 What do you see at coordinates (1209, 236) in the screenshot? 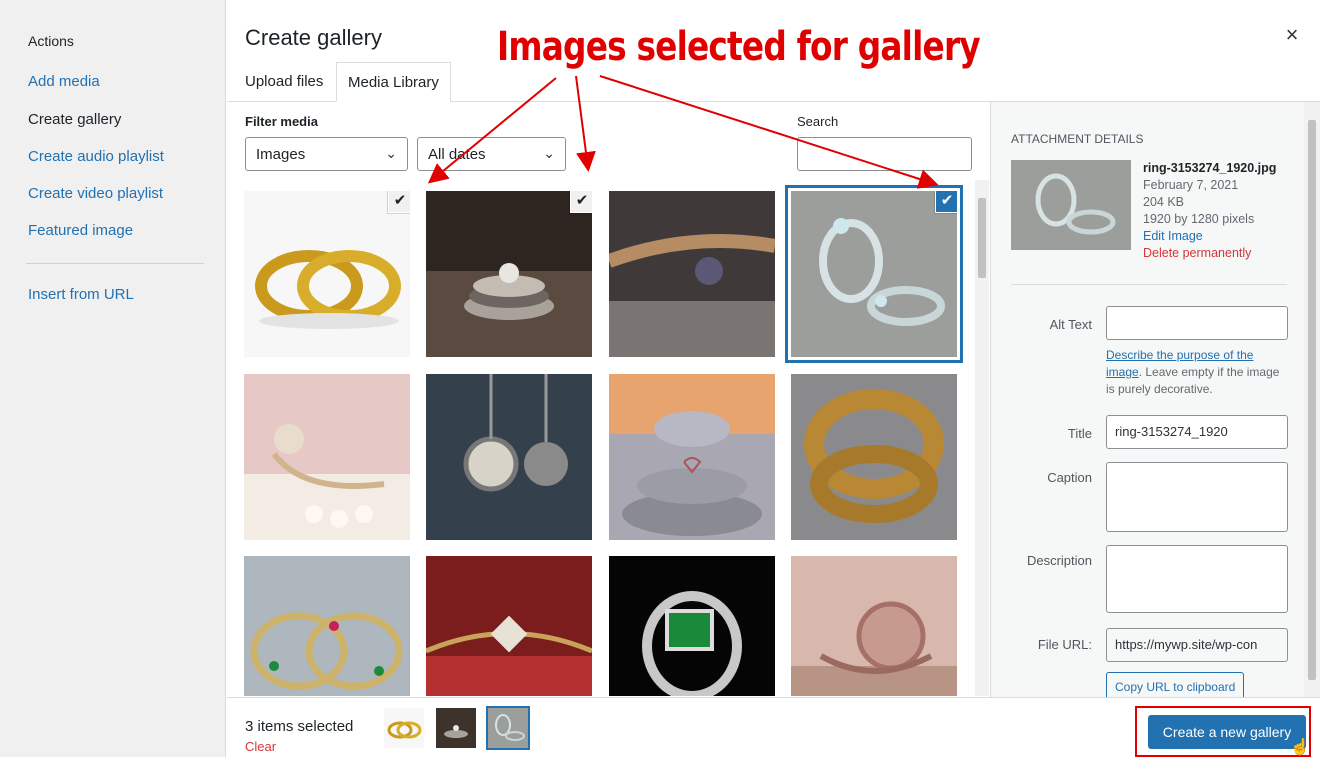
I see `edit-image-link: Edit Image` at bounding box center [1209, 236].